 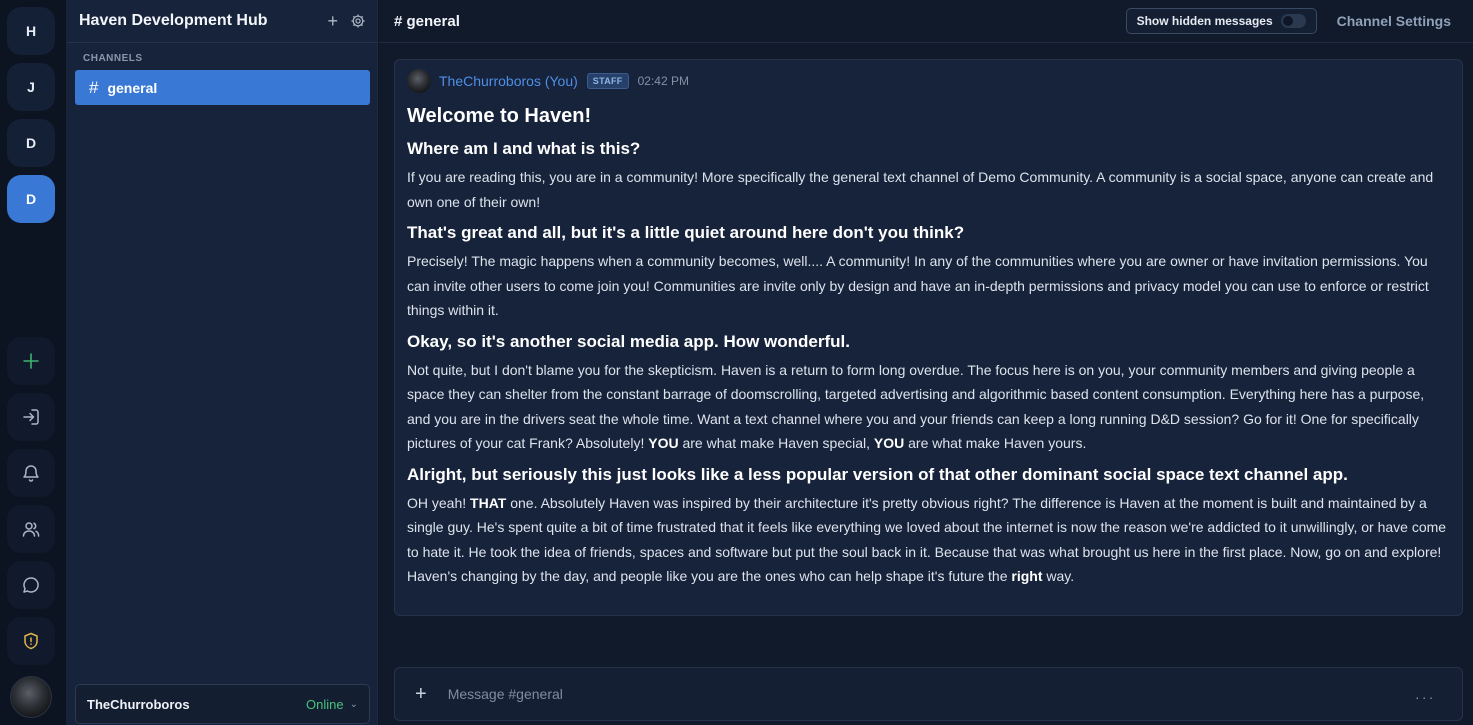 I want to click on text-run: way., so click(x=1058, y=576).